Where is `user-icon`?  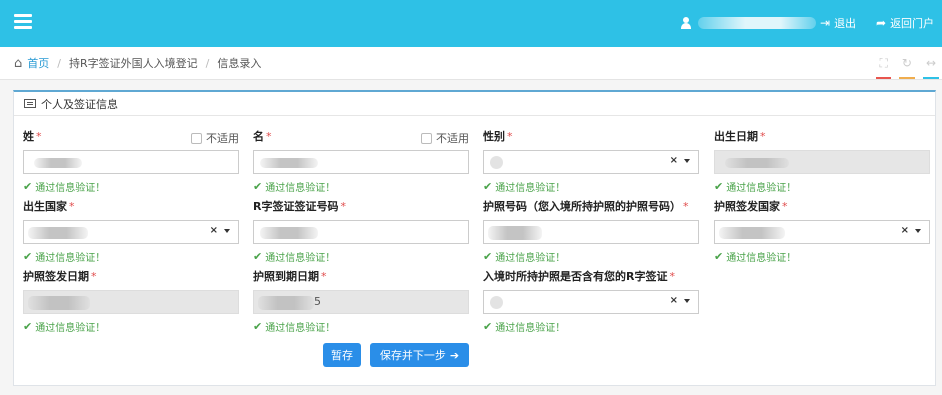
user-icon is located at coordinates (686, 23).